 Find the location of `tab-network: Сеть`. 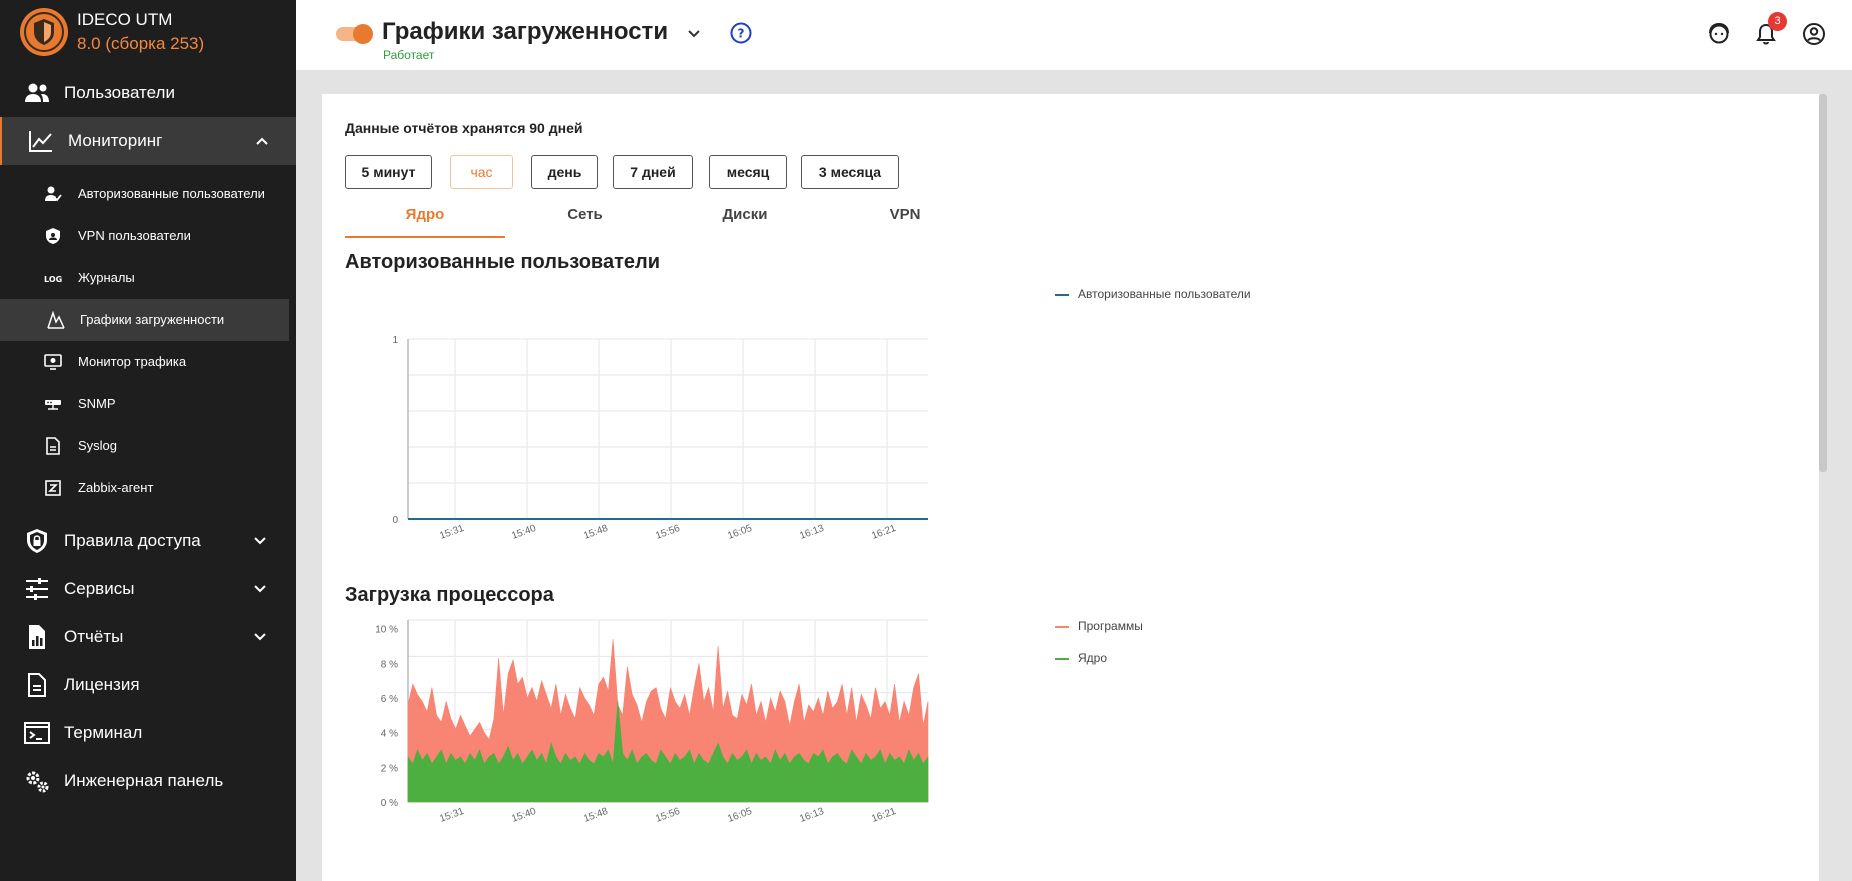

tab-network: Сеть is located at coordinates (585, 221).